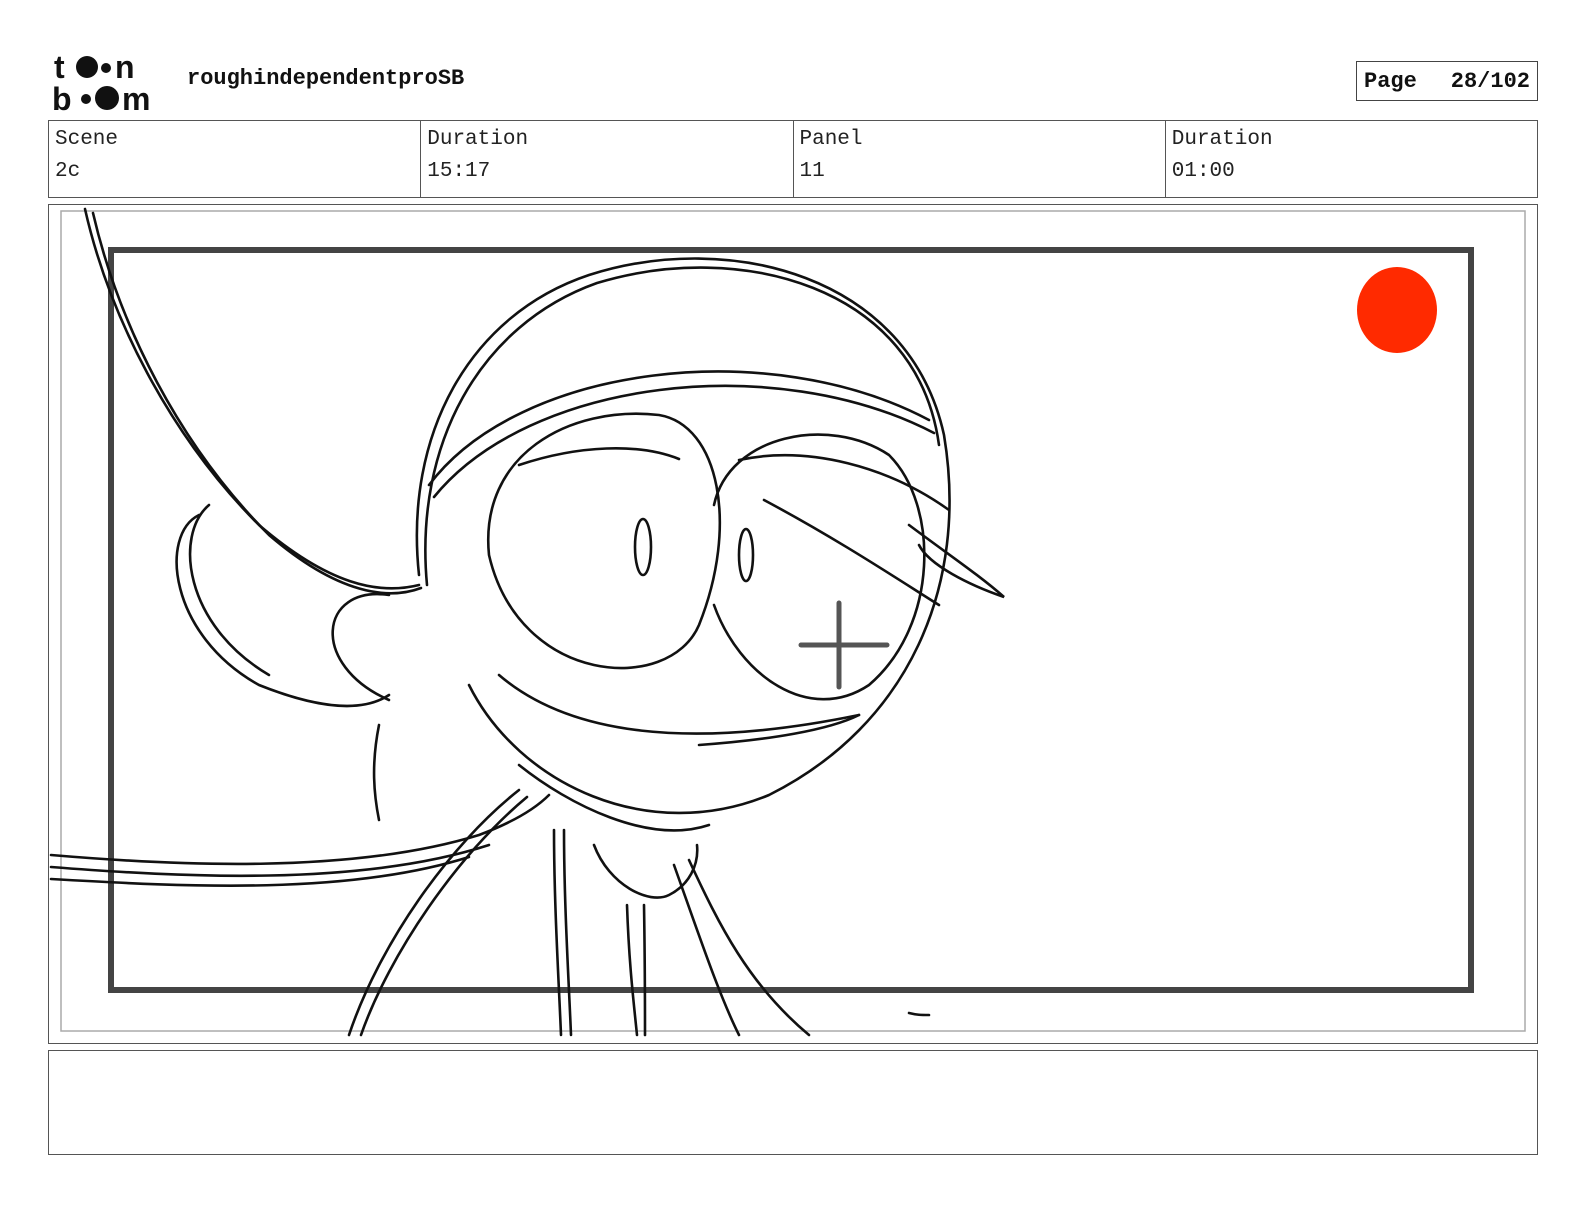 The image size is (1584, 1224). Describe the element at coordinates (1203, 171) in the screenshot. I see `panel-duration-value: 01:00` at that location.